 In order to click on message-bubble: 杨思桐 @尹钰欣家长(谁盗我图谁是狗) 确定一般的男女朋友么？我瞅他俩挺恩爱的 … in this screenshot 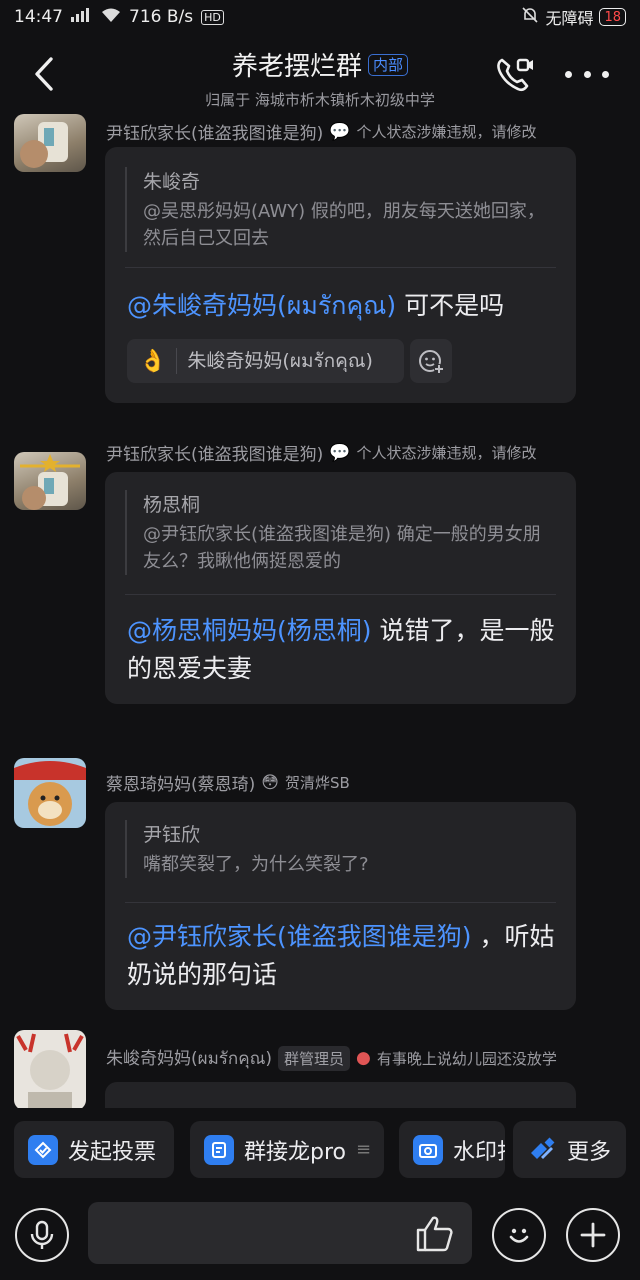, I will do `click(340, 588)`.